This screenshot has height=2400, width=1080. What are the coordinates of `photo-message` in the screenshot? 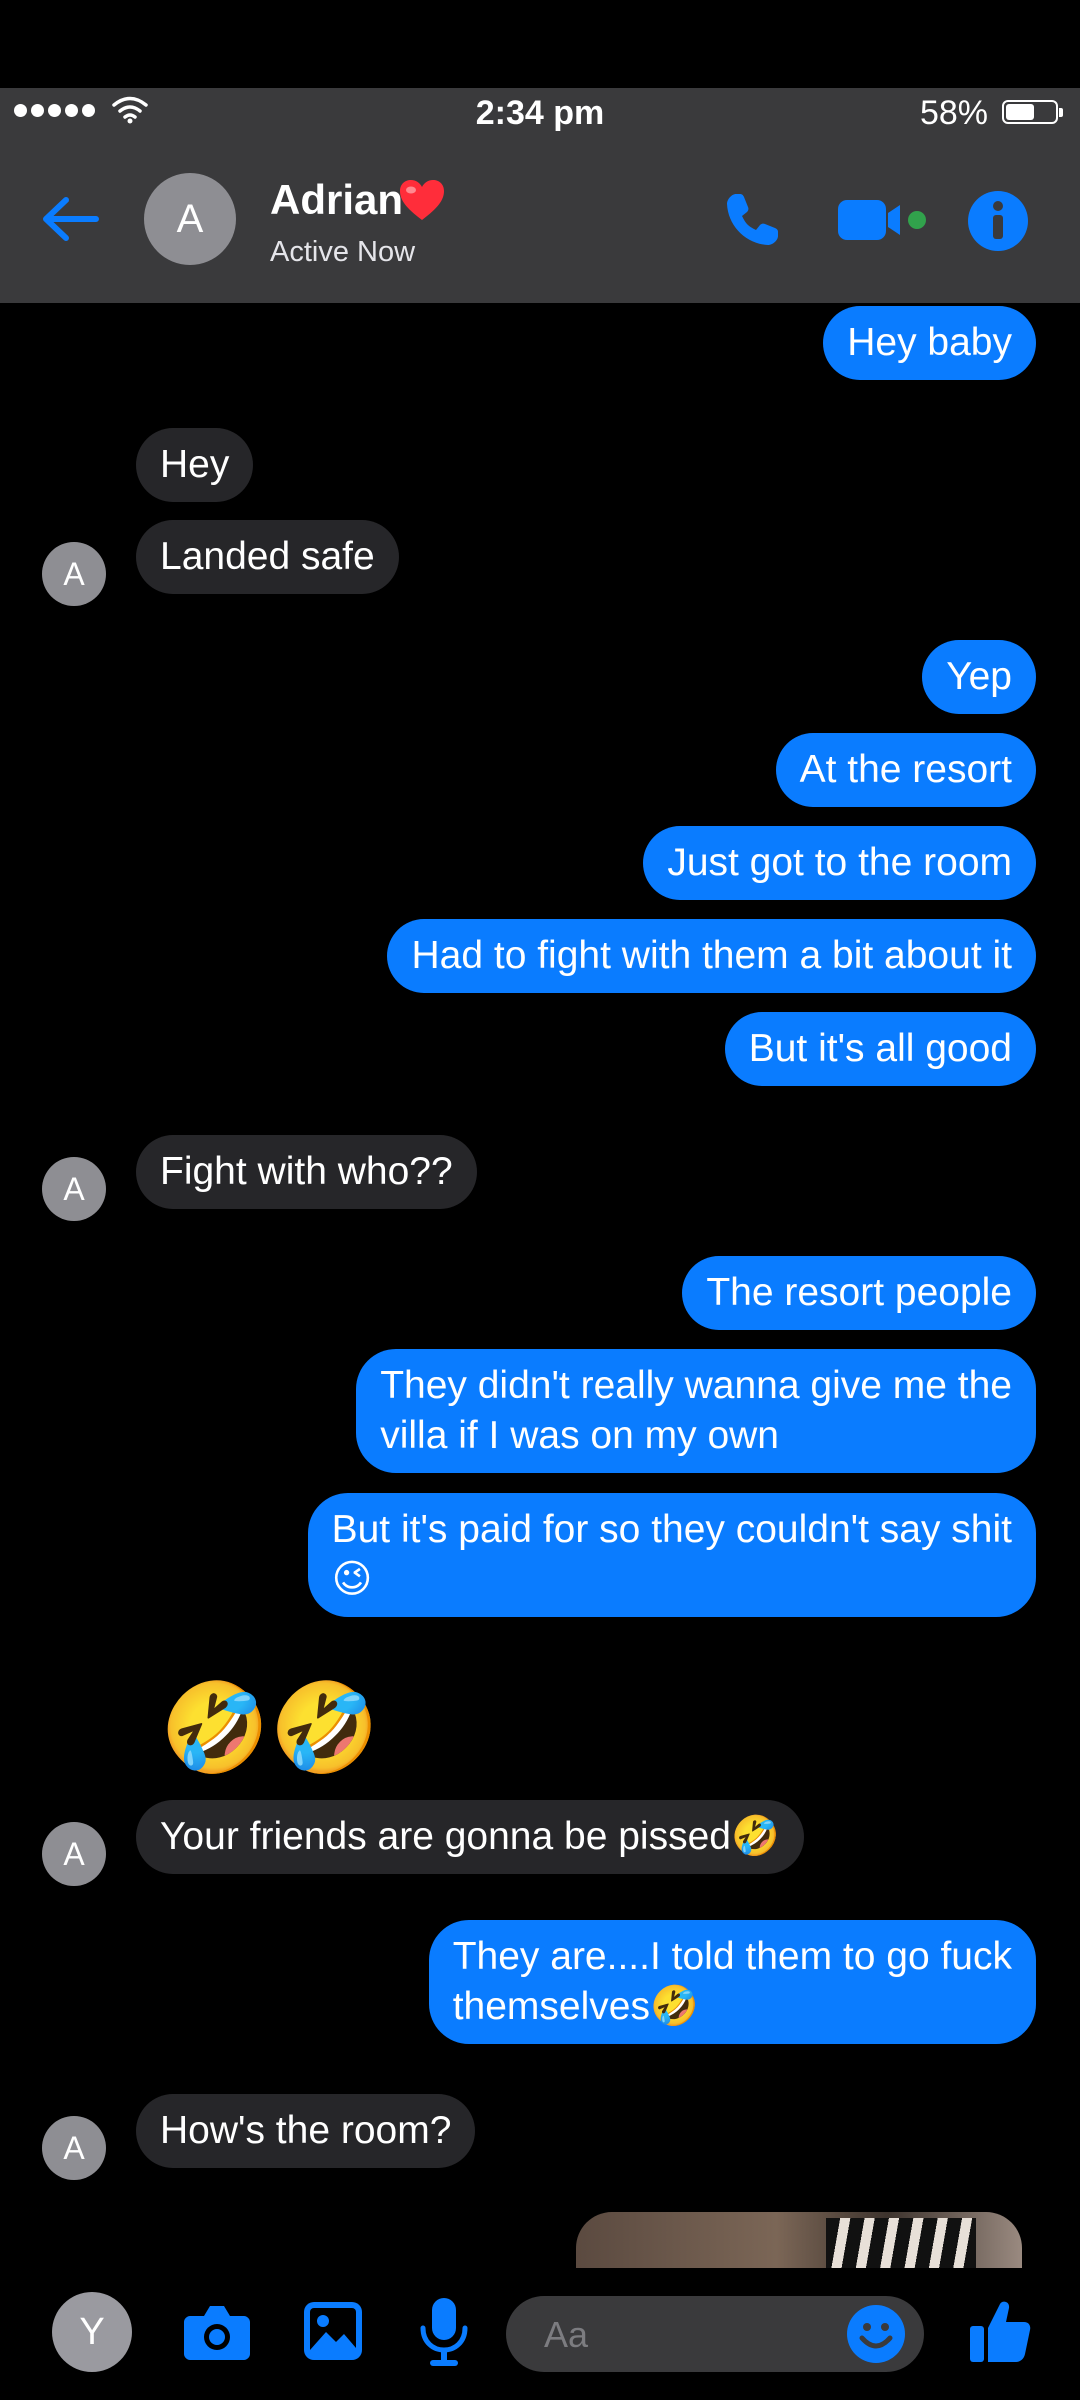 It's located at (799, 2240).